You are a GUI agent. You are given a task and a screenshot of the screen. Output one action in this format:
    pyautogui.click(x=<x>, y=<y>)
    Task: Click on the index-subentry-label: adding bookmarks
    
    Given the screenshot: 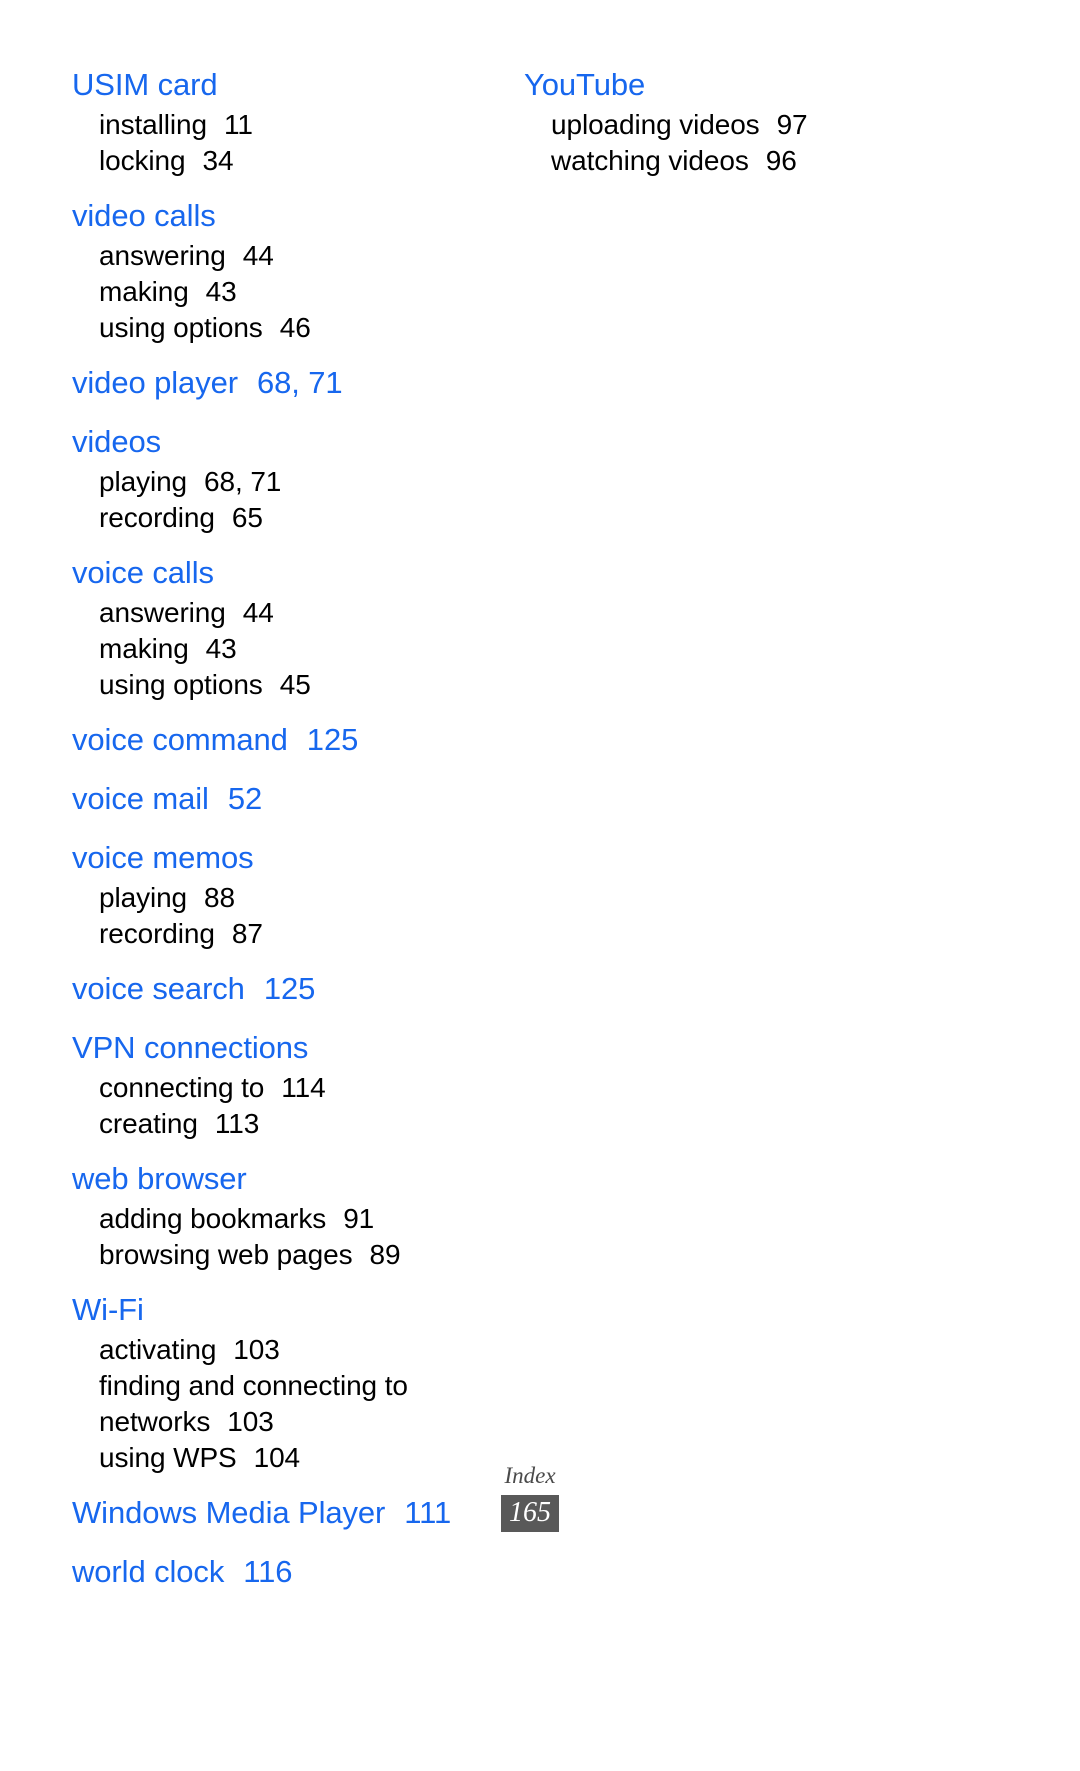 What is the action you would take?
    pyautogui.click(x=213, y=1218)
    